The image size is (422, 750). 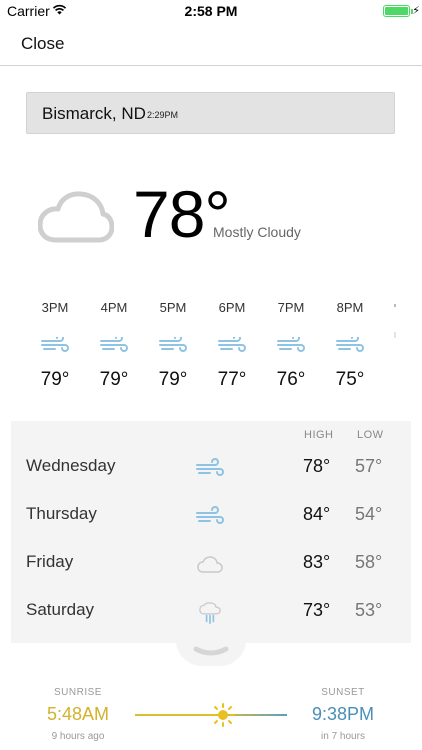 I want to click on current-temperature: 78°, so click(x=182, y=214).